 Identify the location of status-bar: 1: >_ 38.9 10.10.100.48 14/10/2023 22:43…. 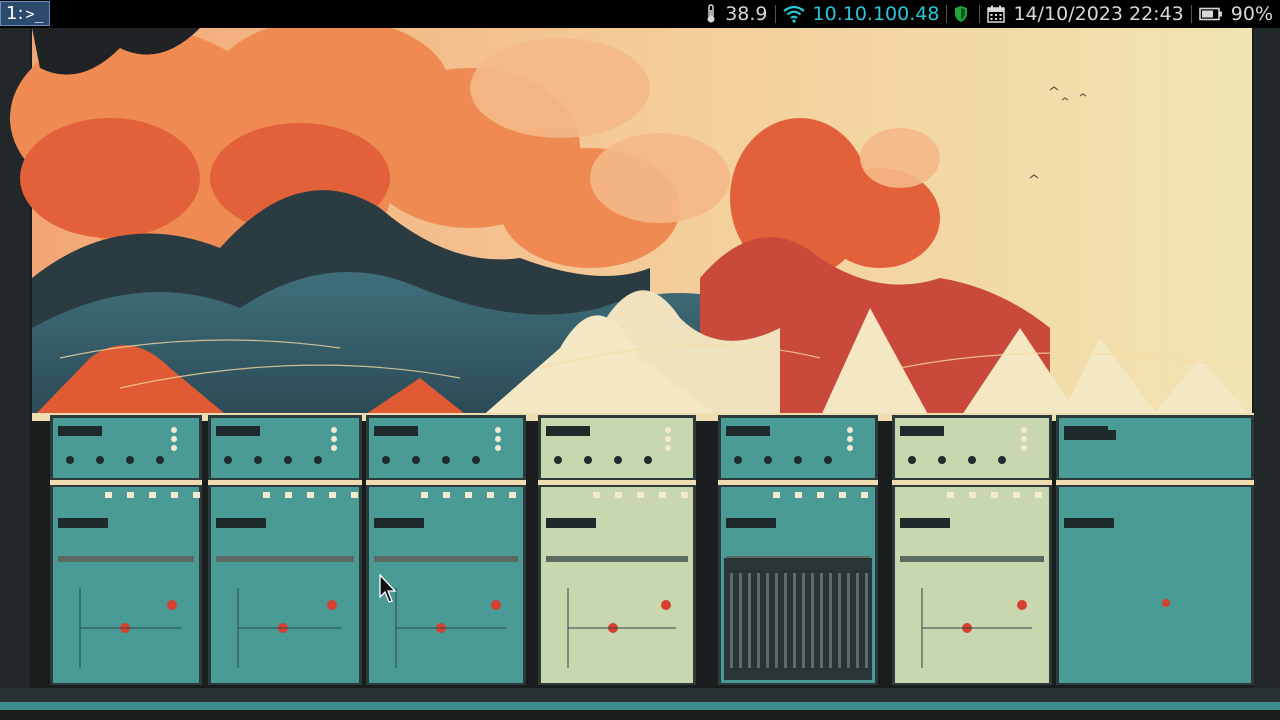
(640, 14).